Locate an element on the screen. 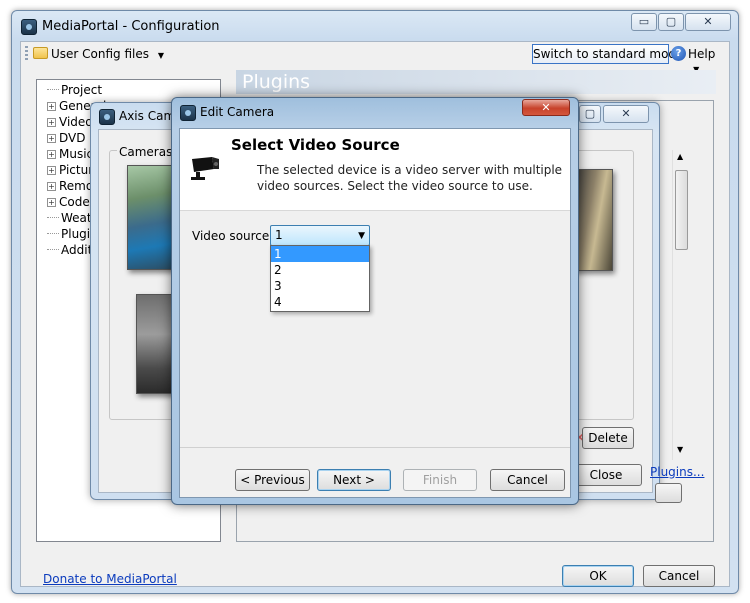 This screenshot has height=603, width=750. video-source-option: 2 is located at coordinates (320, 270).